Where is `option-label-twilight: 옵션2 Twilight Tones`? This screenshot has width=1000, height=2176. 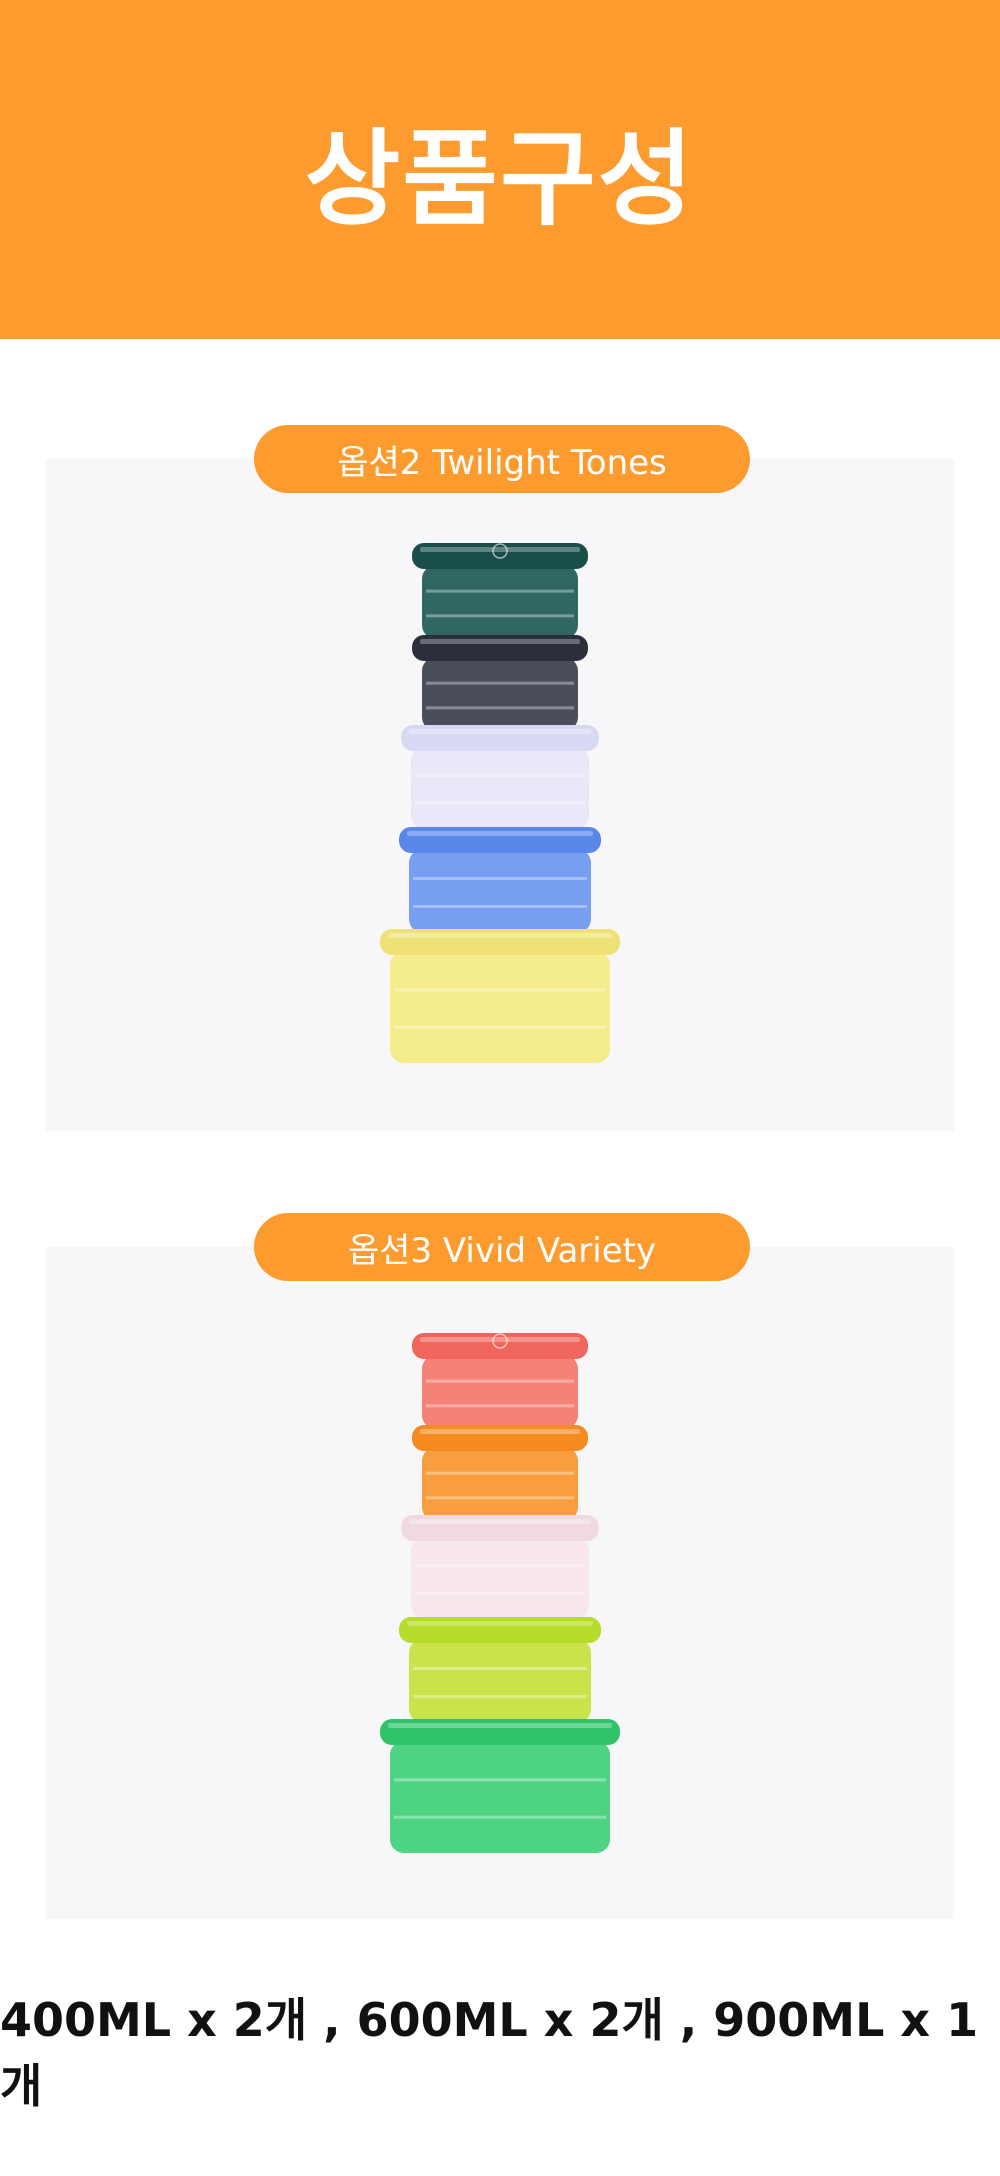
option-label-twilight: 옵션2 Twilight Tones is located at coordinates (502, 459).